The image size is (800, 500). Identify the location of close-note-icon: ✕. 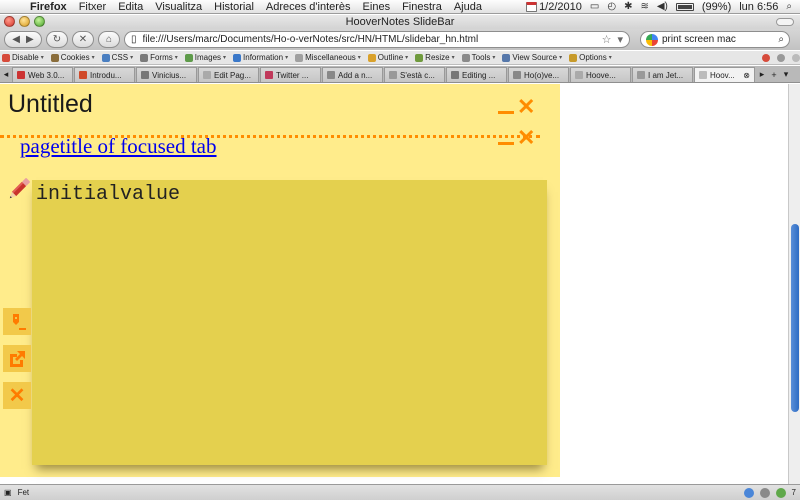
(526, 138).